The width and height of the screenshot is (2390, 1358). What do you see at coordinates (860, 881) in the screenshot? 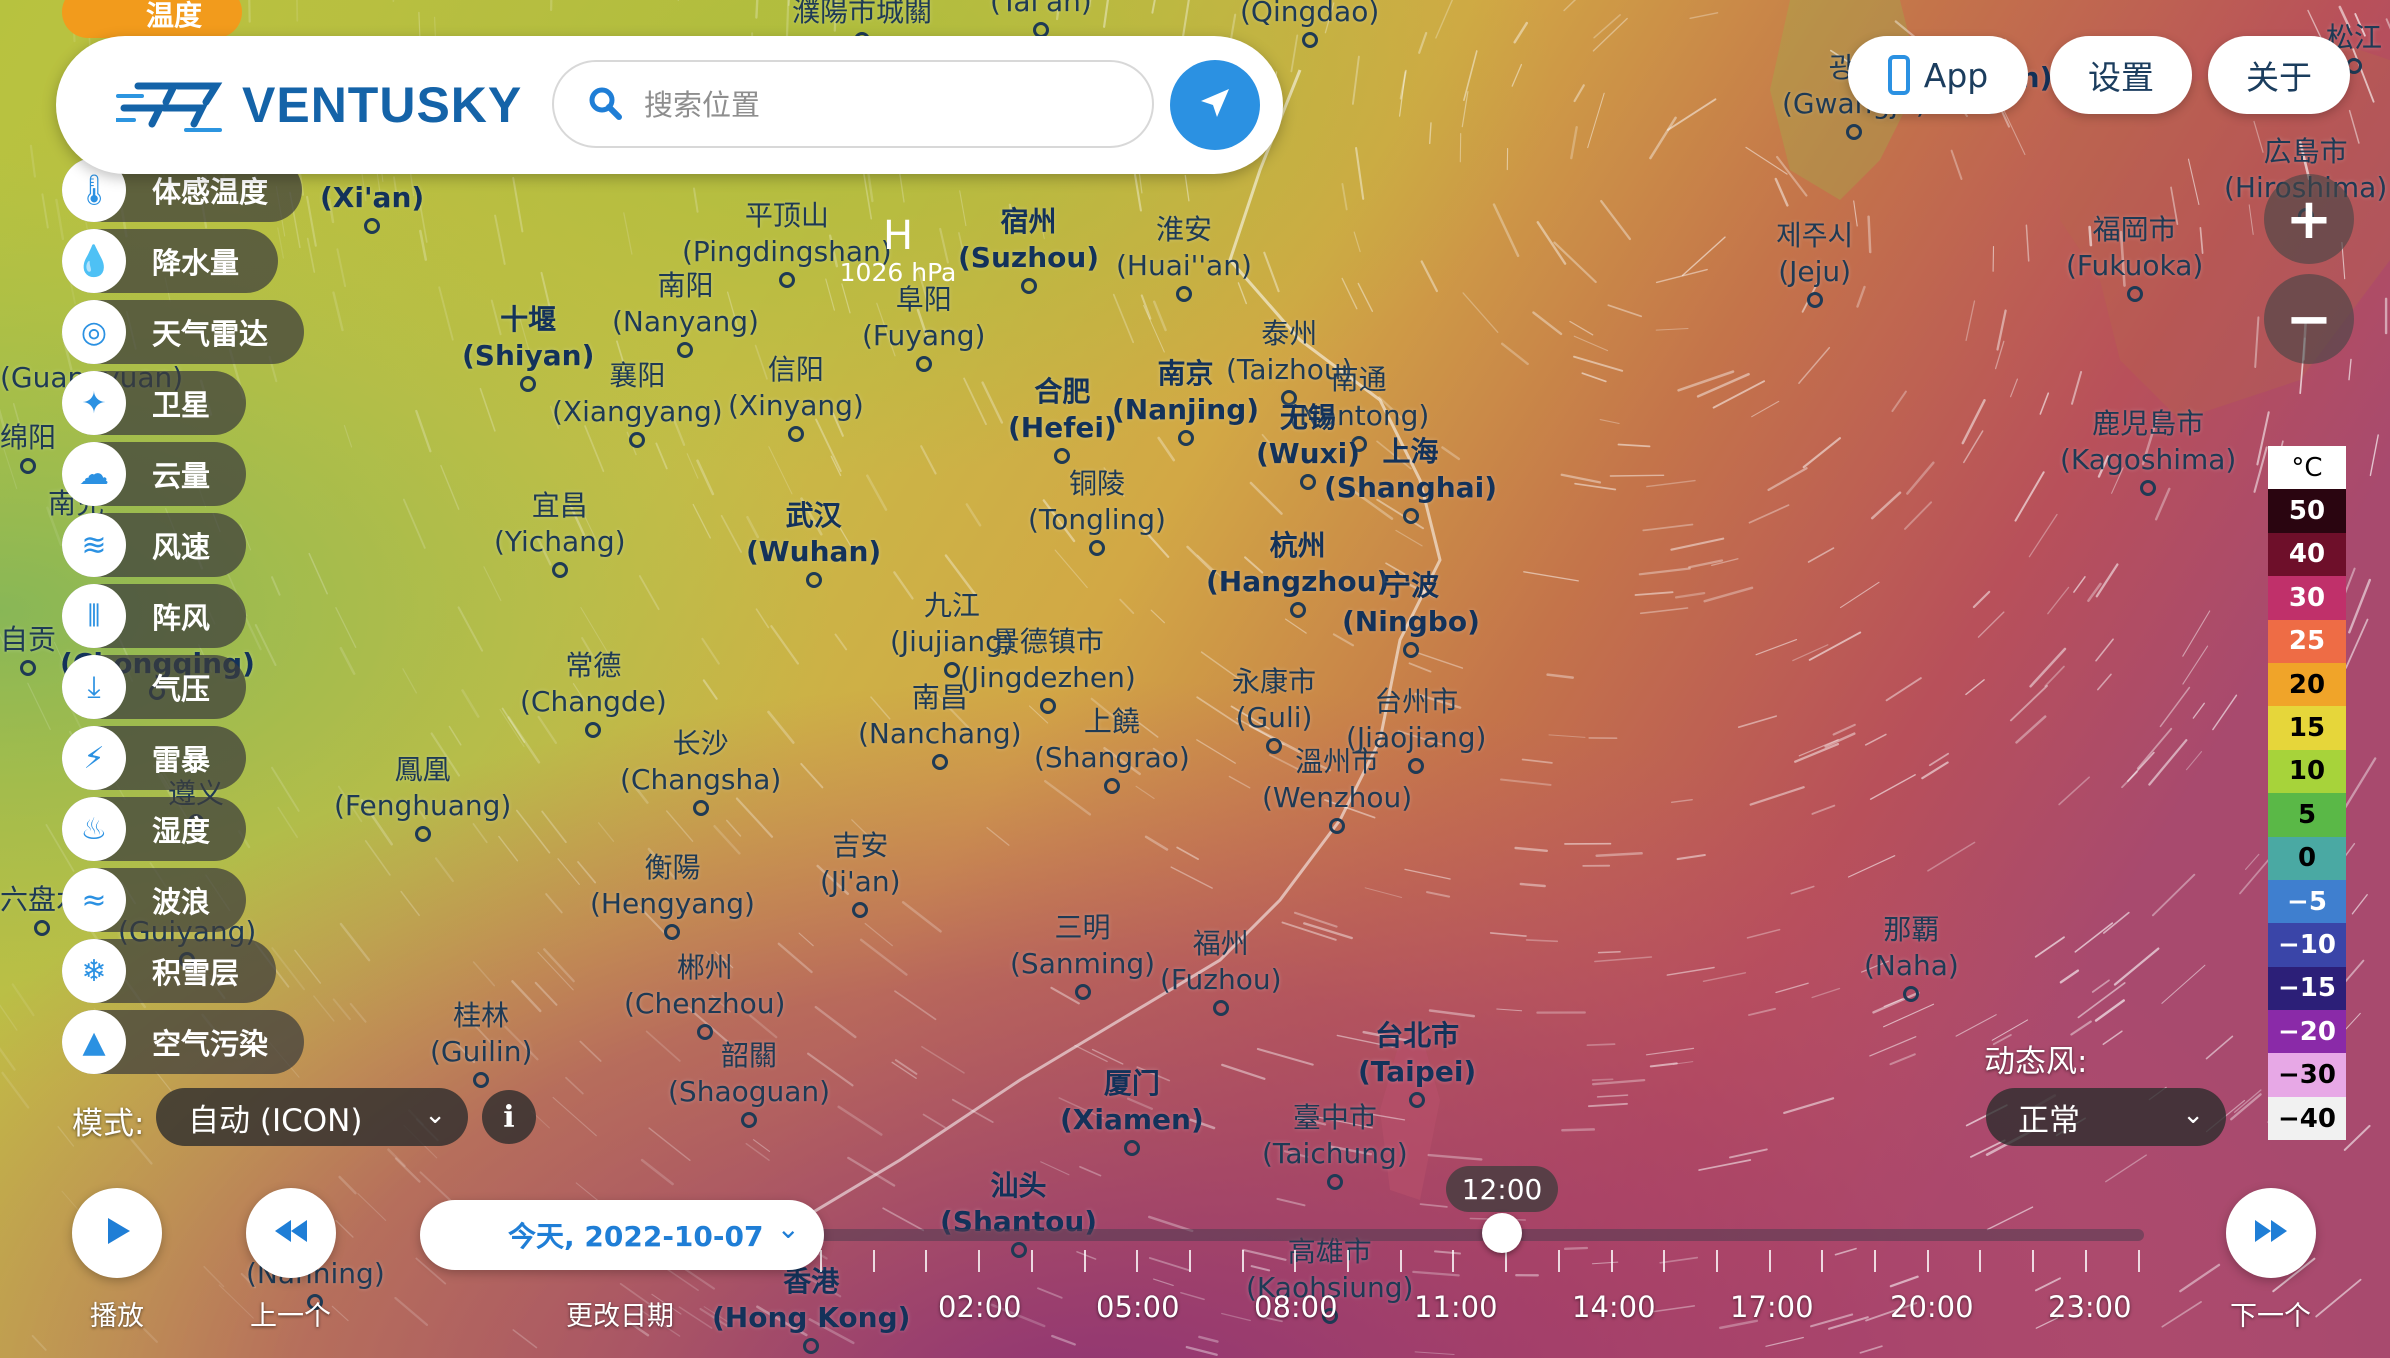
I see `city-name-latin: (Ji'an)` at bounding box center [860, 881].